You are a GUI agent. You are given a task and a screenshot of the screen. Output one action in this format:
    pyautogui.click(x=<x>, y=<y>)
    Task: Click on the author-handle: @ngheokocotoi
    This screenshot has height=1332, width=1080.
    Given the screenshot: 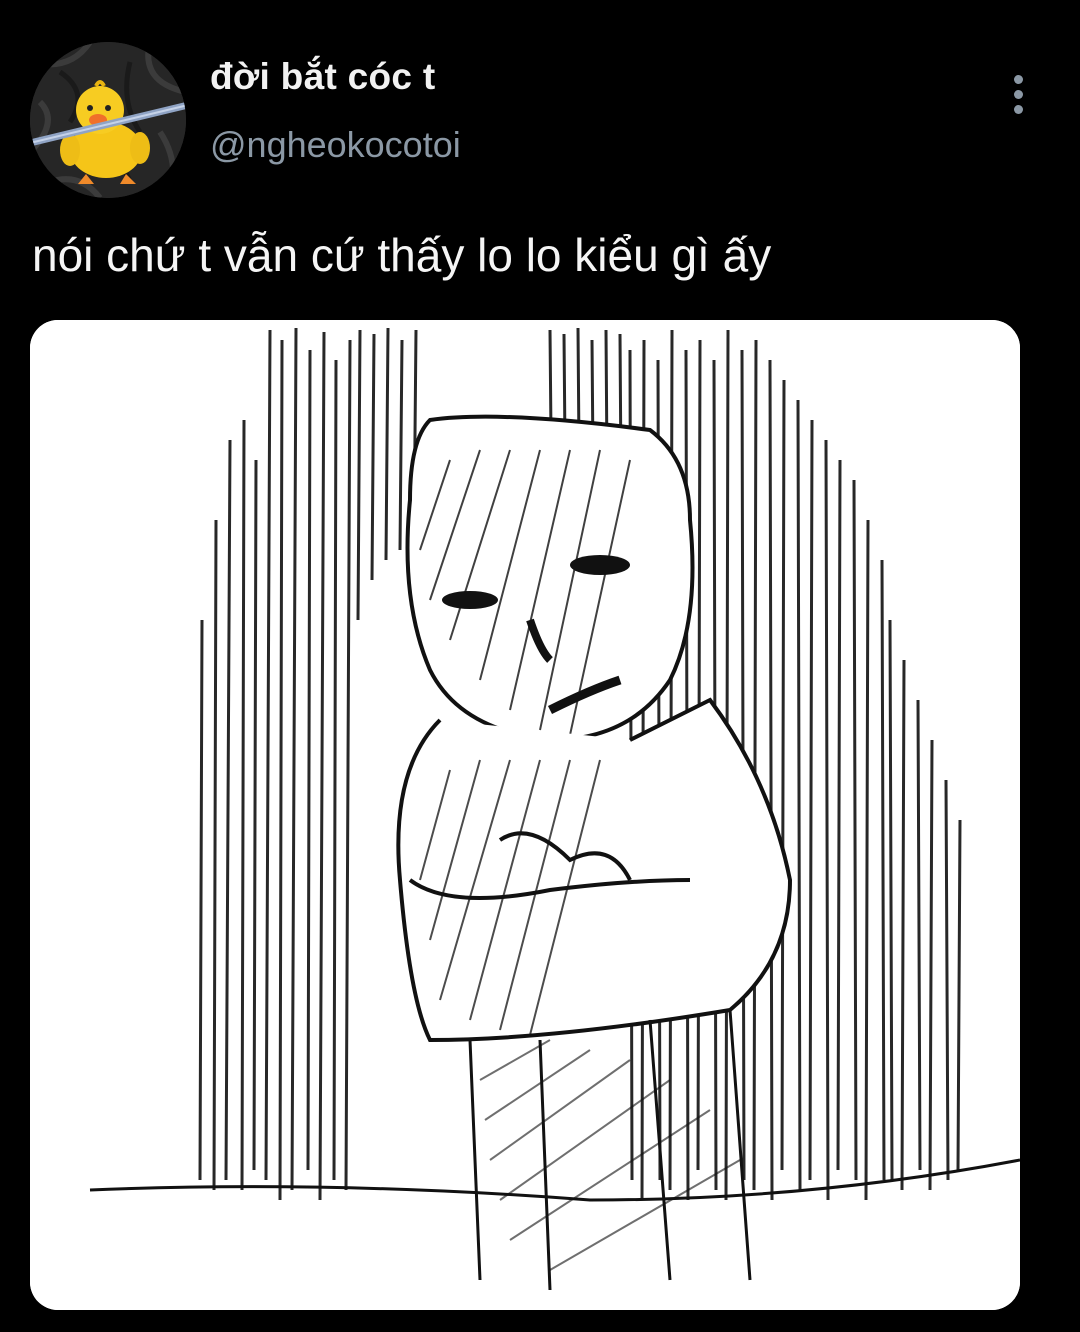 What is the action you would take?
    pyautogui.click(x=335, y=145)
    